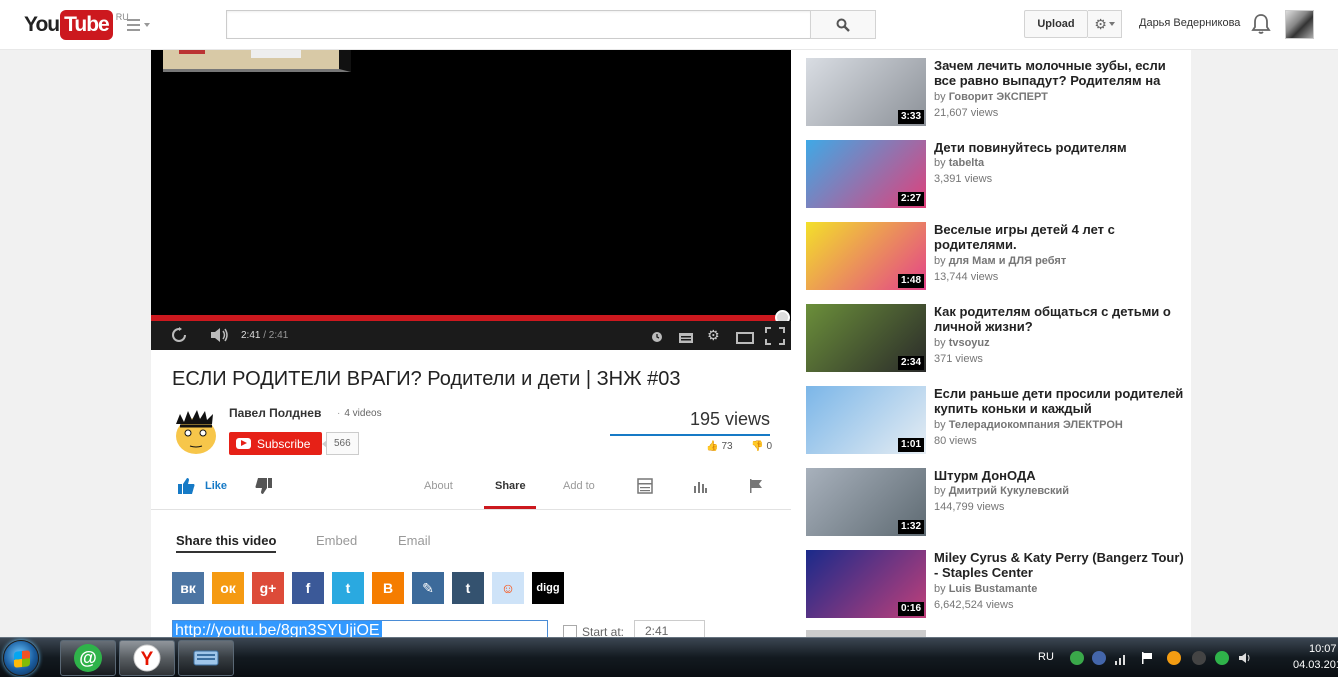 This screenshot has height=677, width=1338. What do you see at coordinates (388, 588) in the screenshot?
I see `share-blogger-button: B` at bounding box center [388, 588].